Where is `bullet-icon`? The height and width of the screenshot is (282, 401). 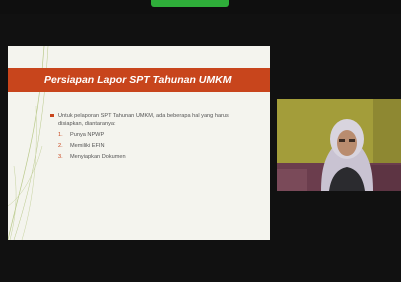 bullet-icon is located at coordinates (52, 115).